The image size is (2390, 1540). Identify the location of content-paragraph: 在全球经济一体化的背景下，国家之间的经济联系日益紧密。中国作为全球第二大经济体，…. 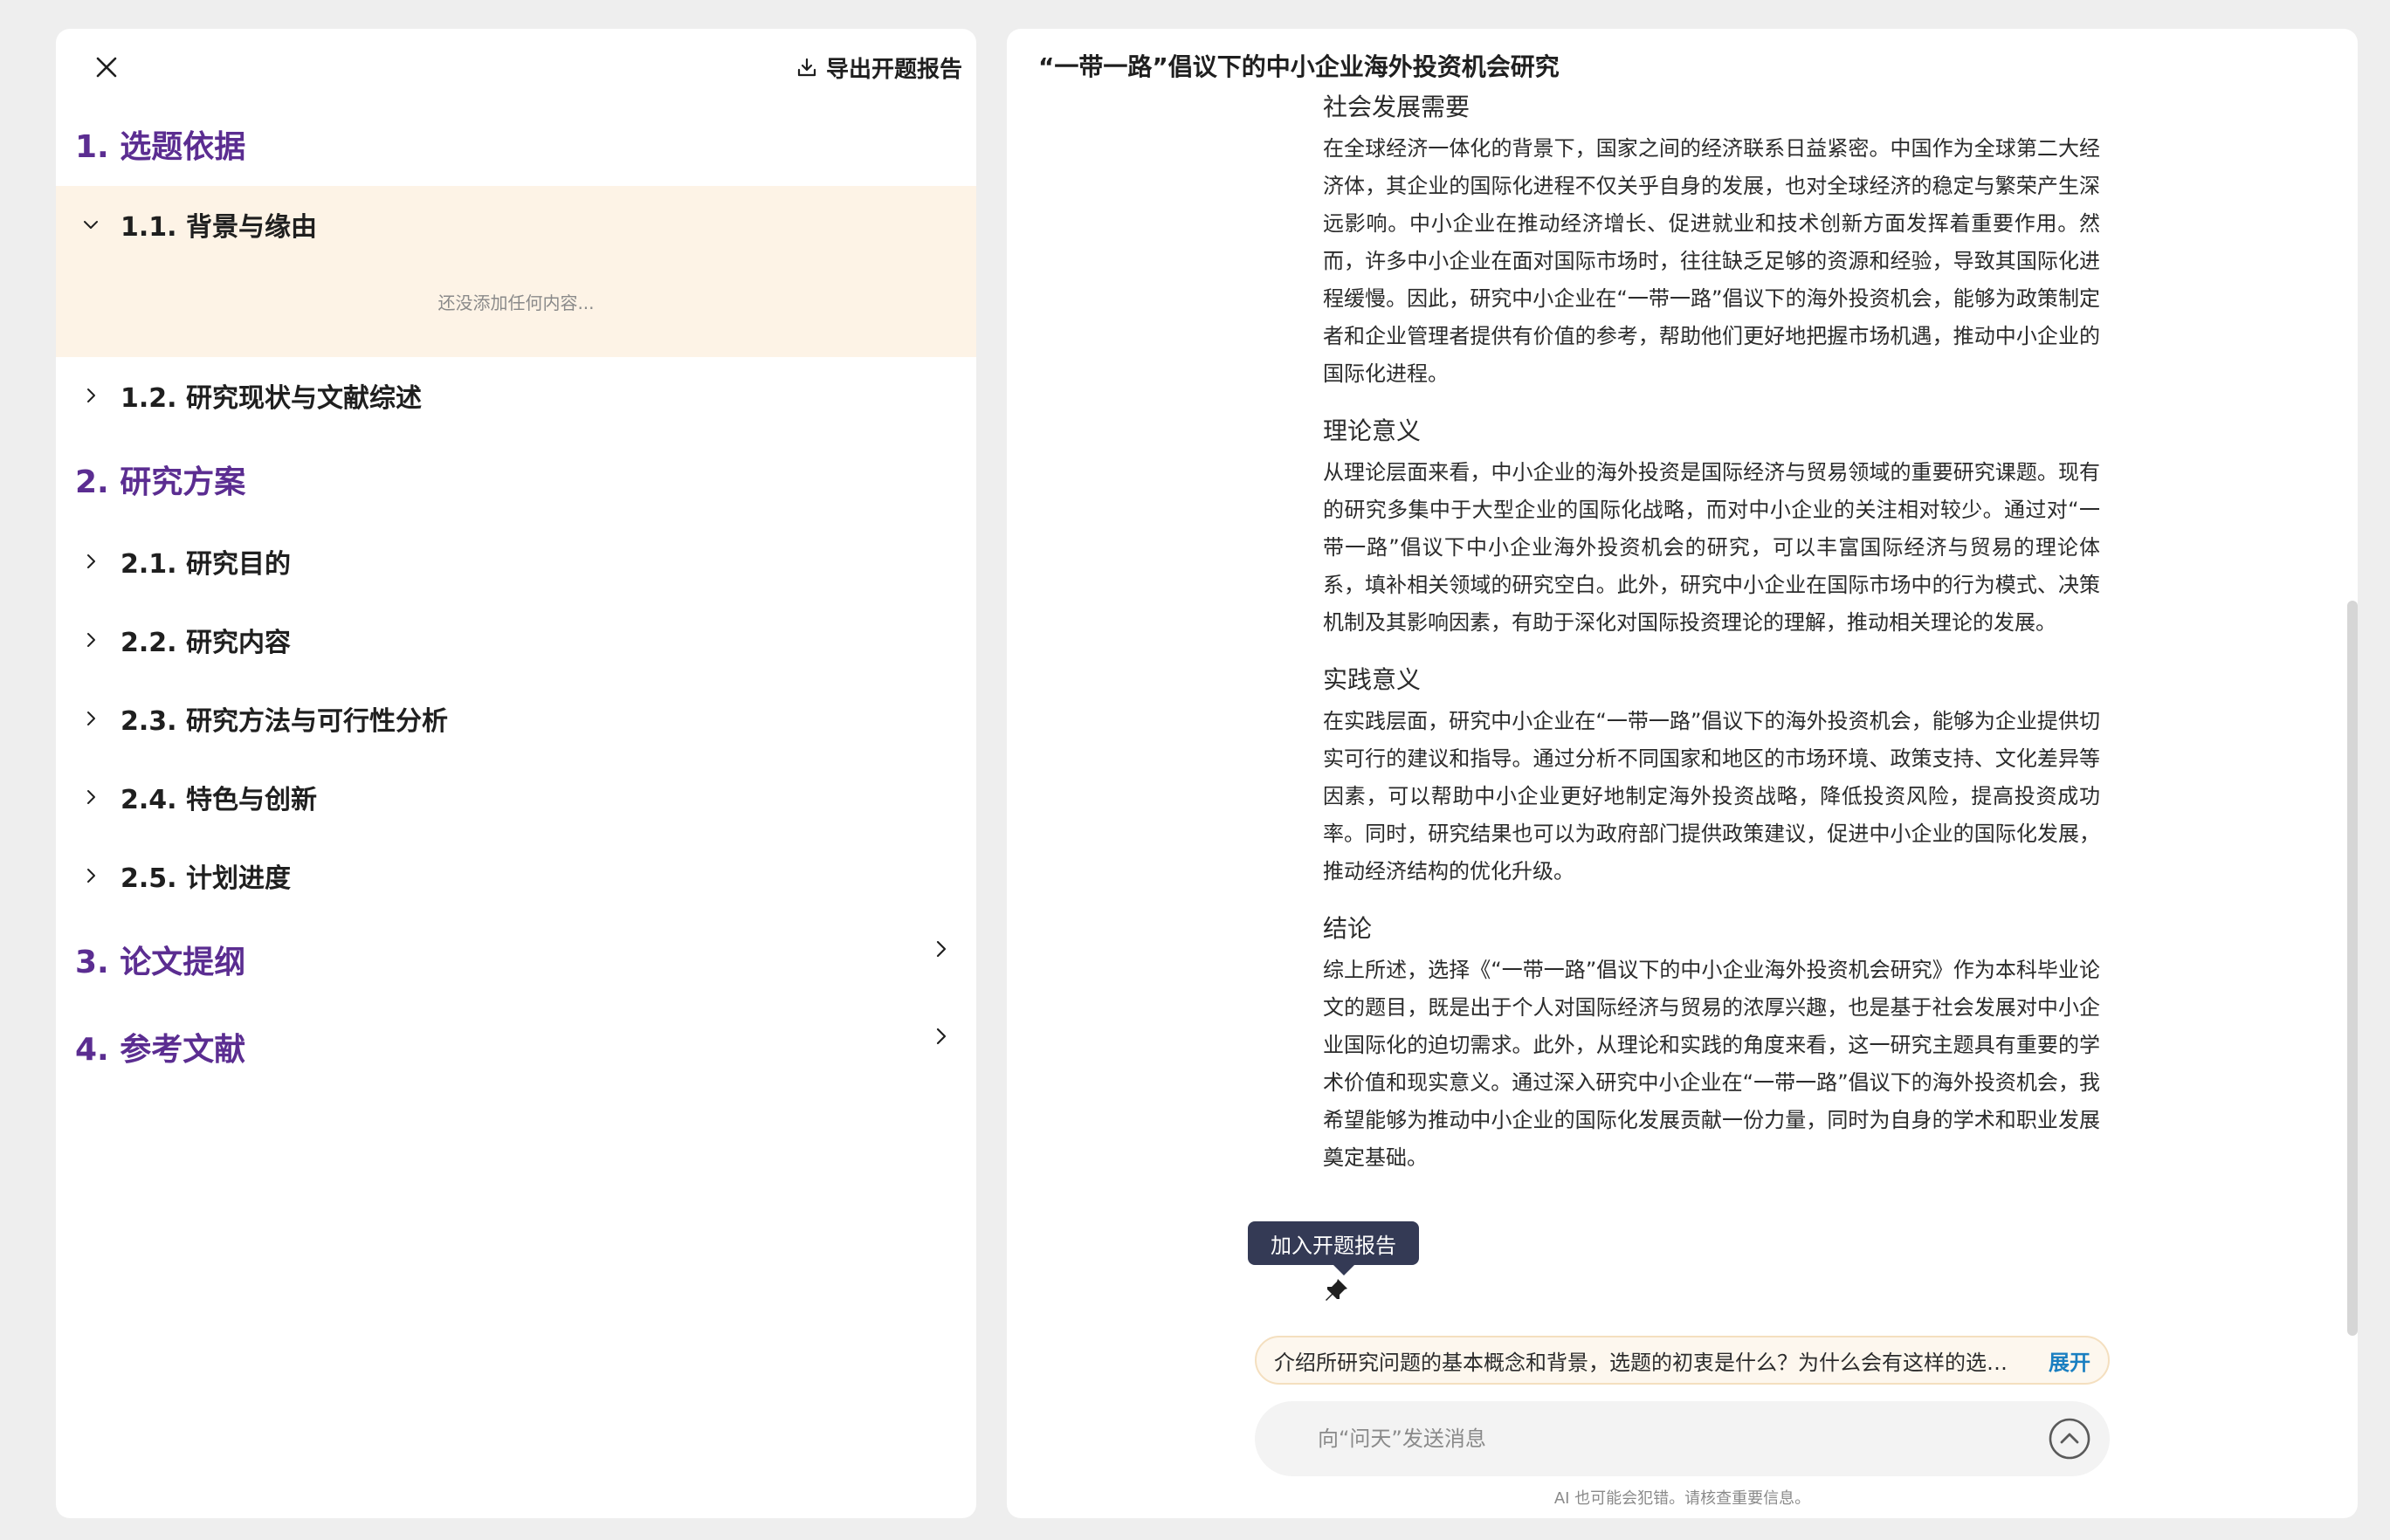
(1711, 261).